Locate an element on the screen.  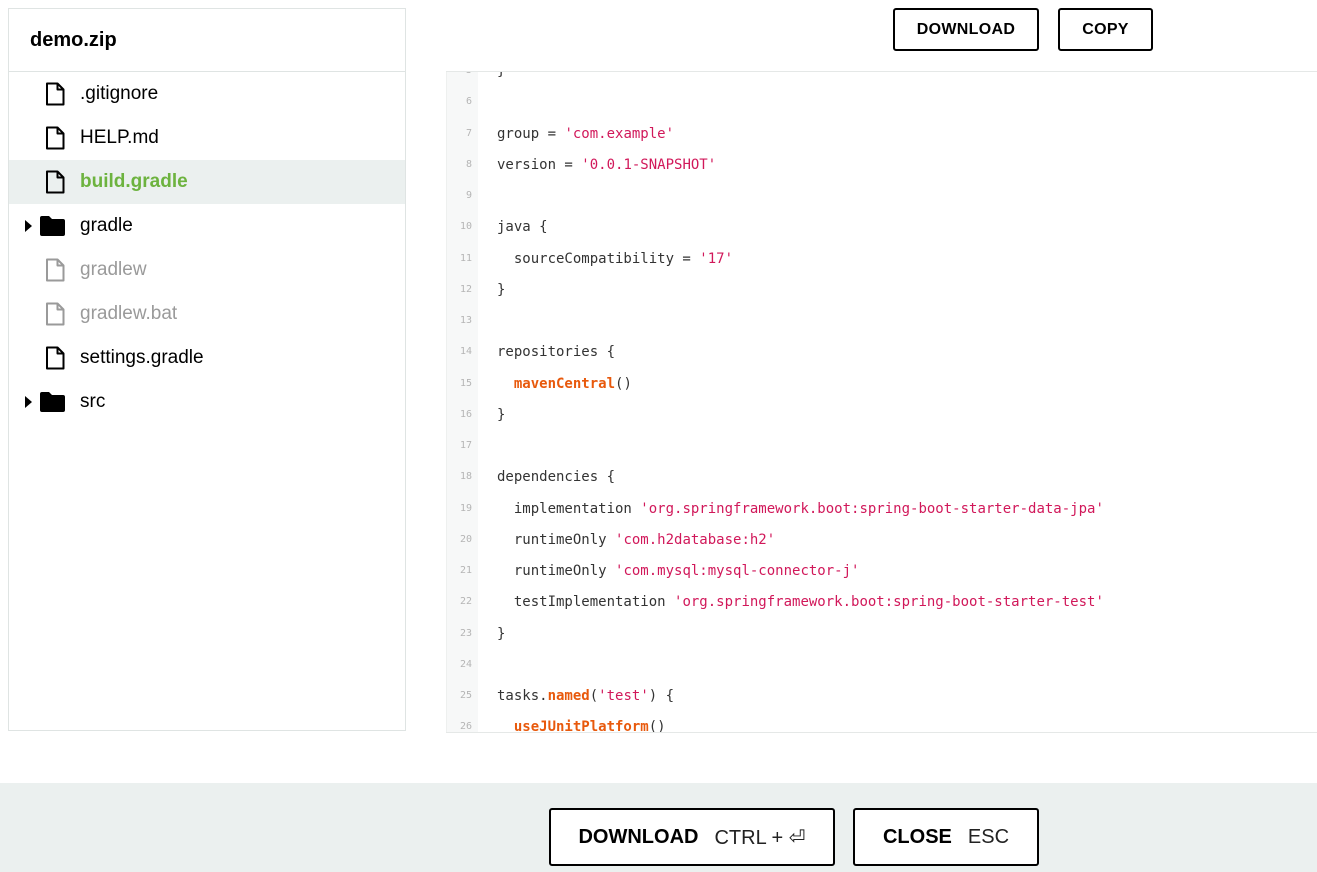
code-line: 14 repositories { is located at coordinates (881, 352).